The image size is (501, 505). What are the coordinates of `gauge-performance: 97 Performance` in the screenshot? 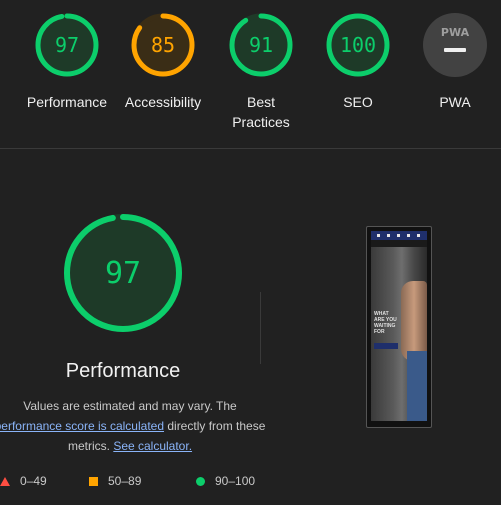 It's located at (67, 62).